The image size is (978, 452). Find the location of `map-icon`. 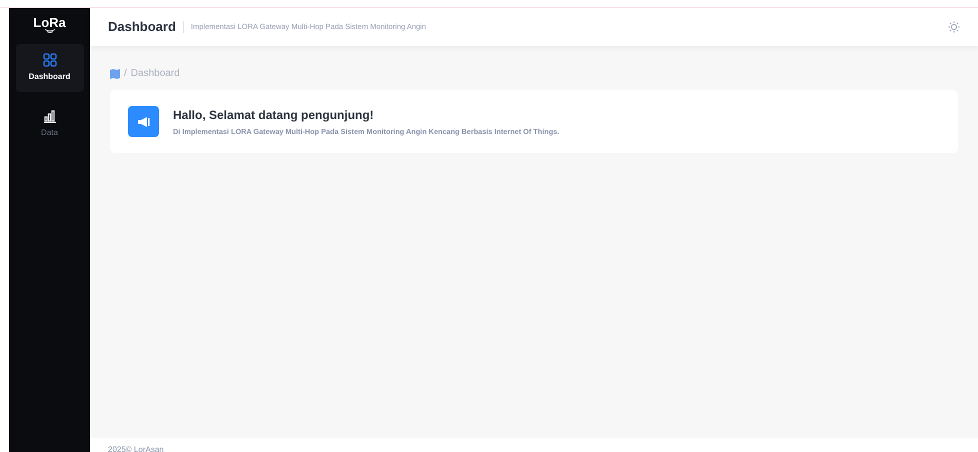

map-icon is located at coordinates (115, 73).